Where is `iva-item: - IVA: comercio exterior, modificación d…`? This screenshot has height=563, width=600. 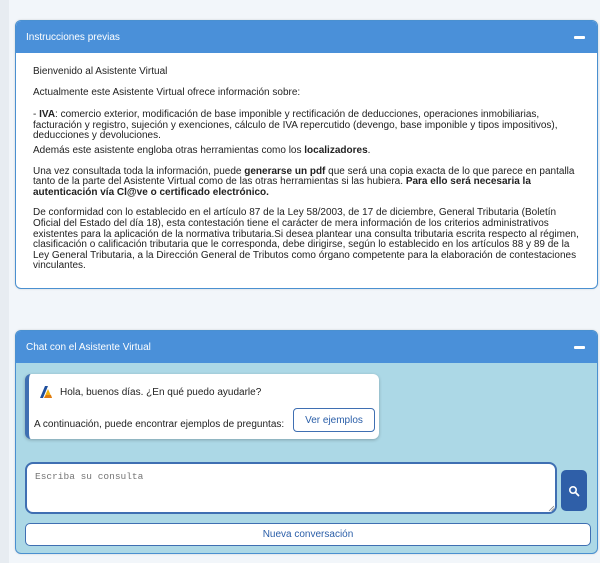
iva-item: - IVA: comercio exterior, modificación d… is located at coordinates (295, 125).